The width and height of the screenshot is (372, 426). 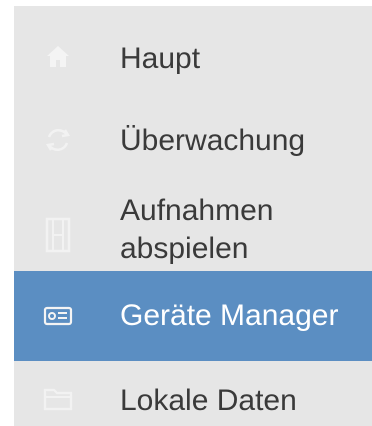 What do you see at coordinates (160, 58) in the screenshot?
I see `menu-item-label: Haupt` at bounding box center [160, 58].